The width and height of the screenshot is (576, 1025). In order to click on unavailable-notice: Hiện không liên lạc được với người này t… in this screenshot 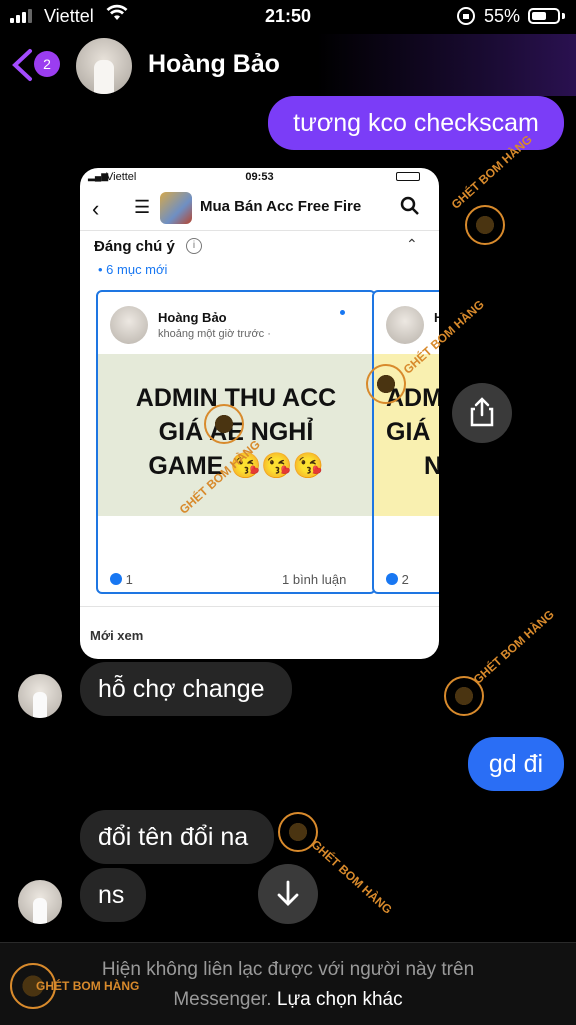, I will do `click(288, 983)`.